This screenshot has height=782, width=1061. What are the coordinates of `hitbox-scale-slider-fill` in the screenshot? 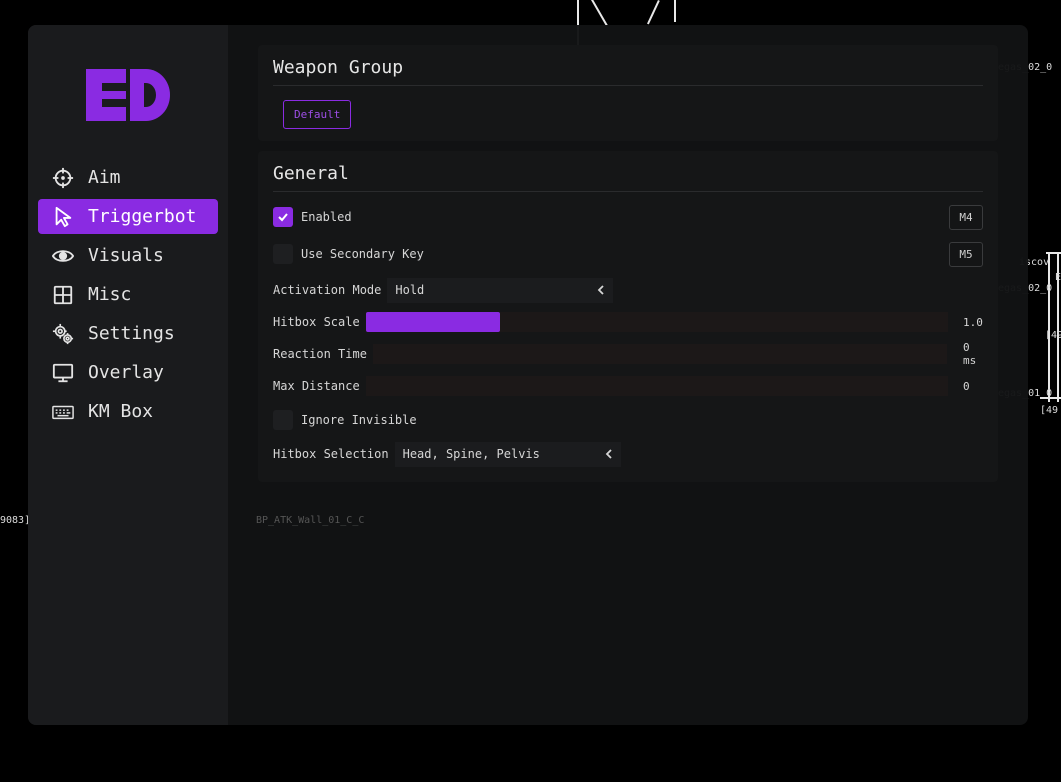 It's located at (432, 322).